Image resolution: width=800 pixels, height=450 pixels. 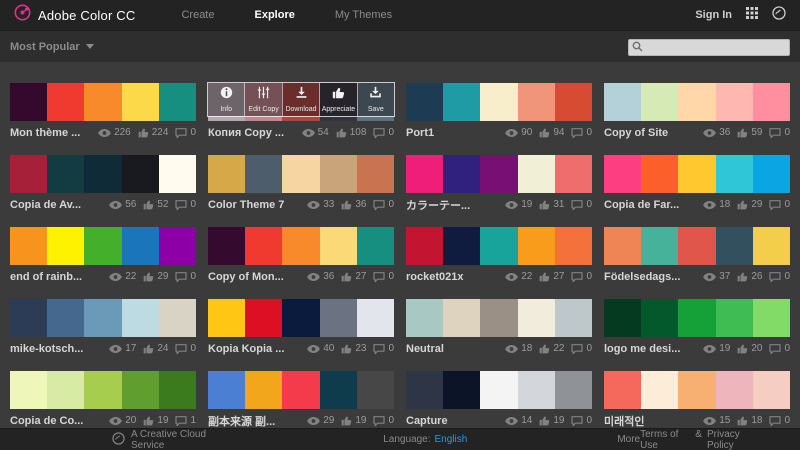 What do you see at coordinates (709, 47) in the screenshot?
I see `search-input` at bounding box center [709, 47].